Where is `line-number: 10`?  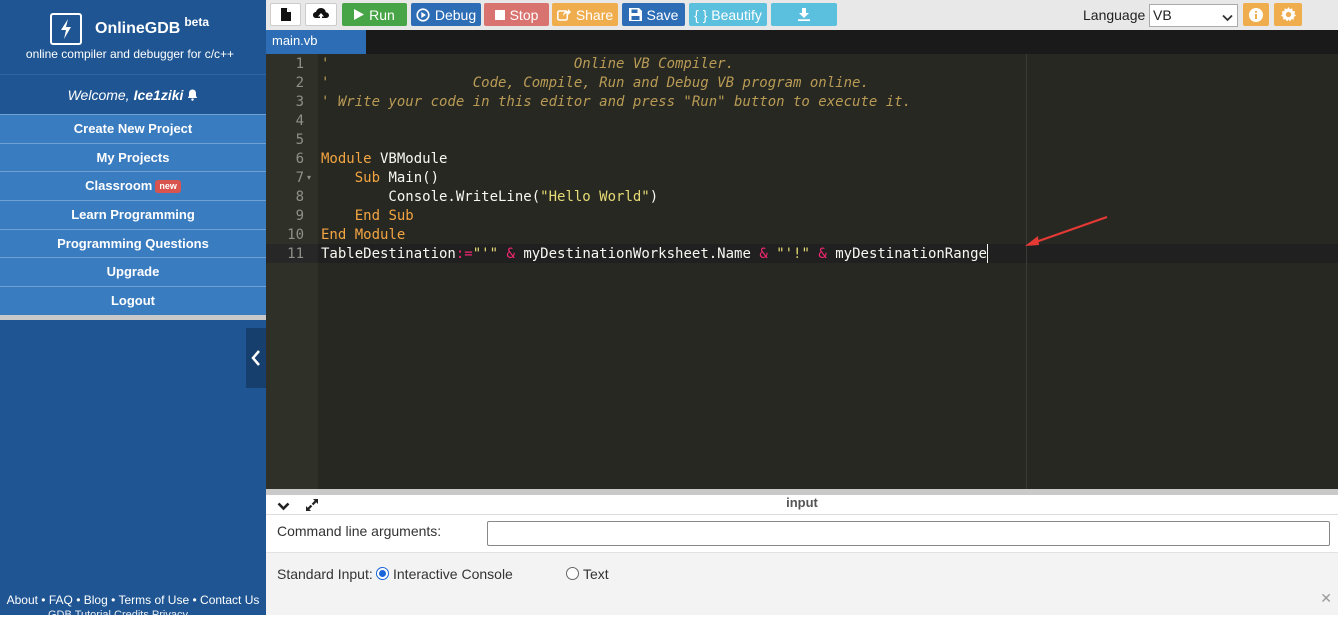 line-number: 10 is located at coordinates (295, 235).